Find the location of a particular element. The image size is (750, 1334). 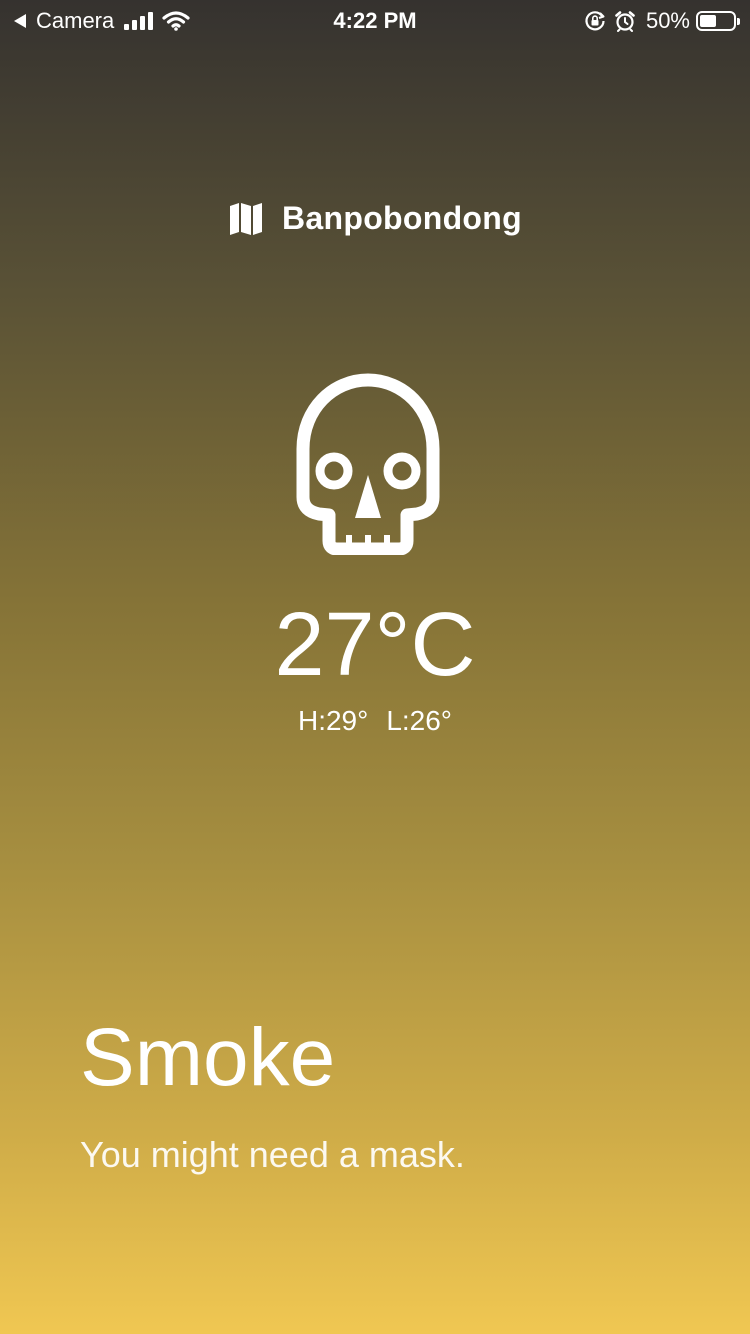

weather-advice: You might need a mask. is located at coordinates (272, 1154).